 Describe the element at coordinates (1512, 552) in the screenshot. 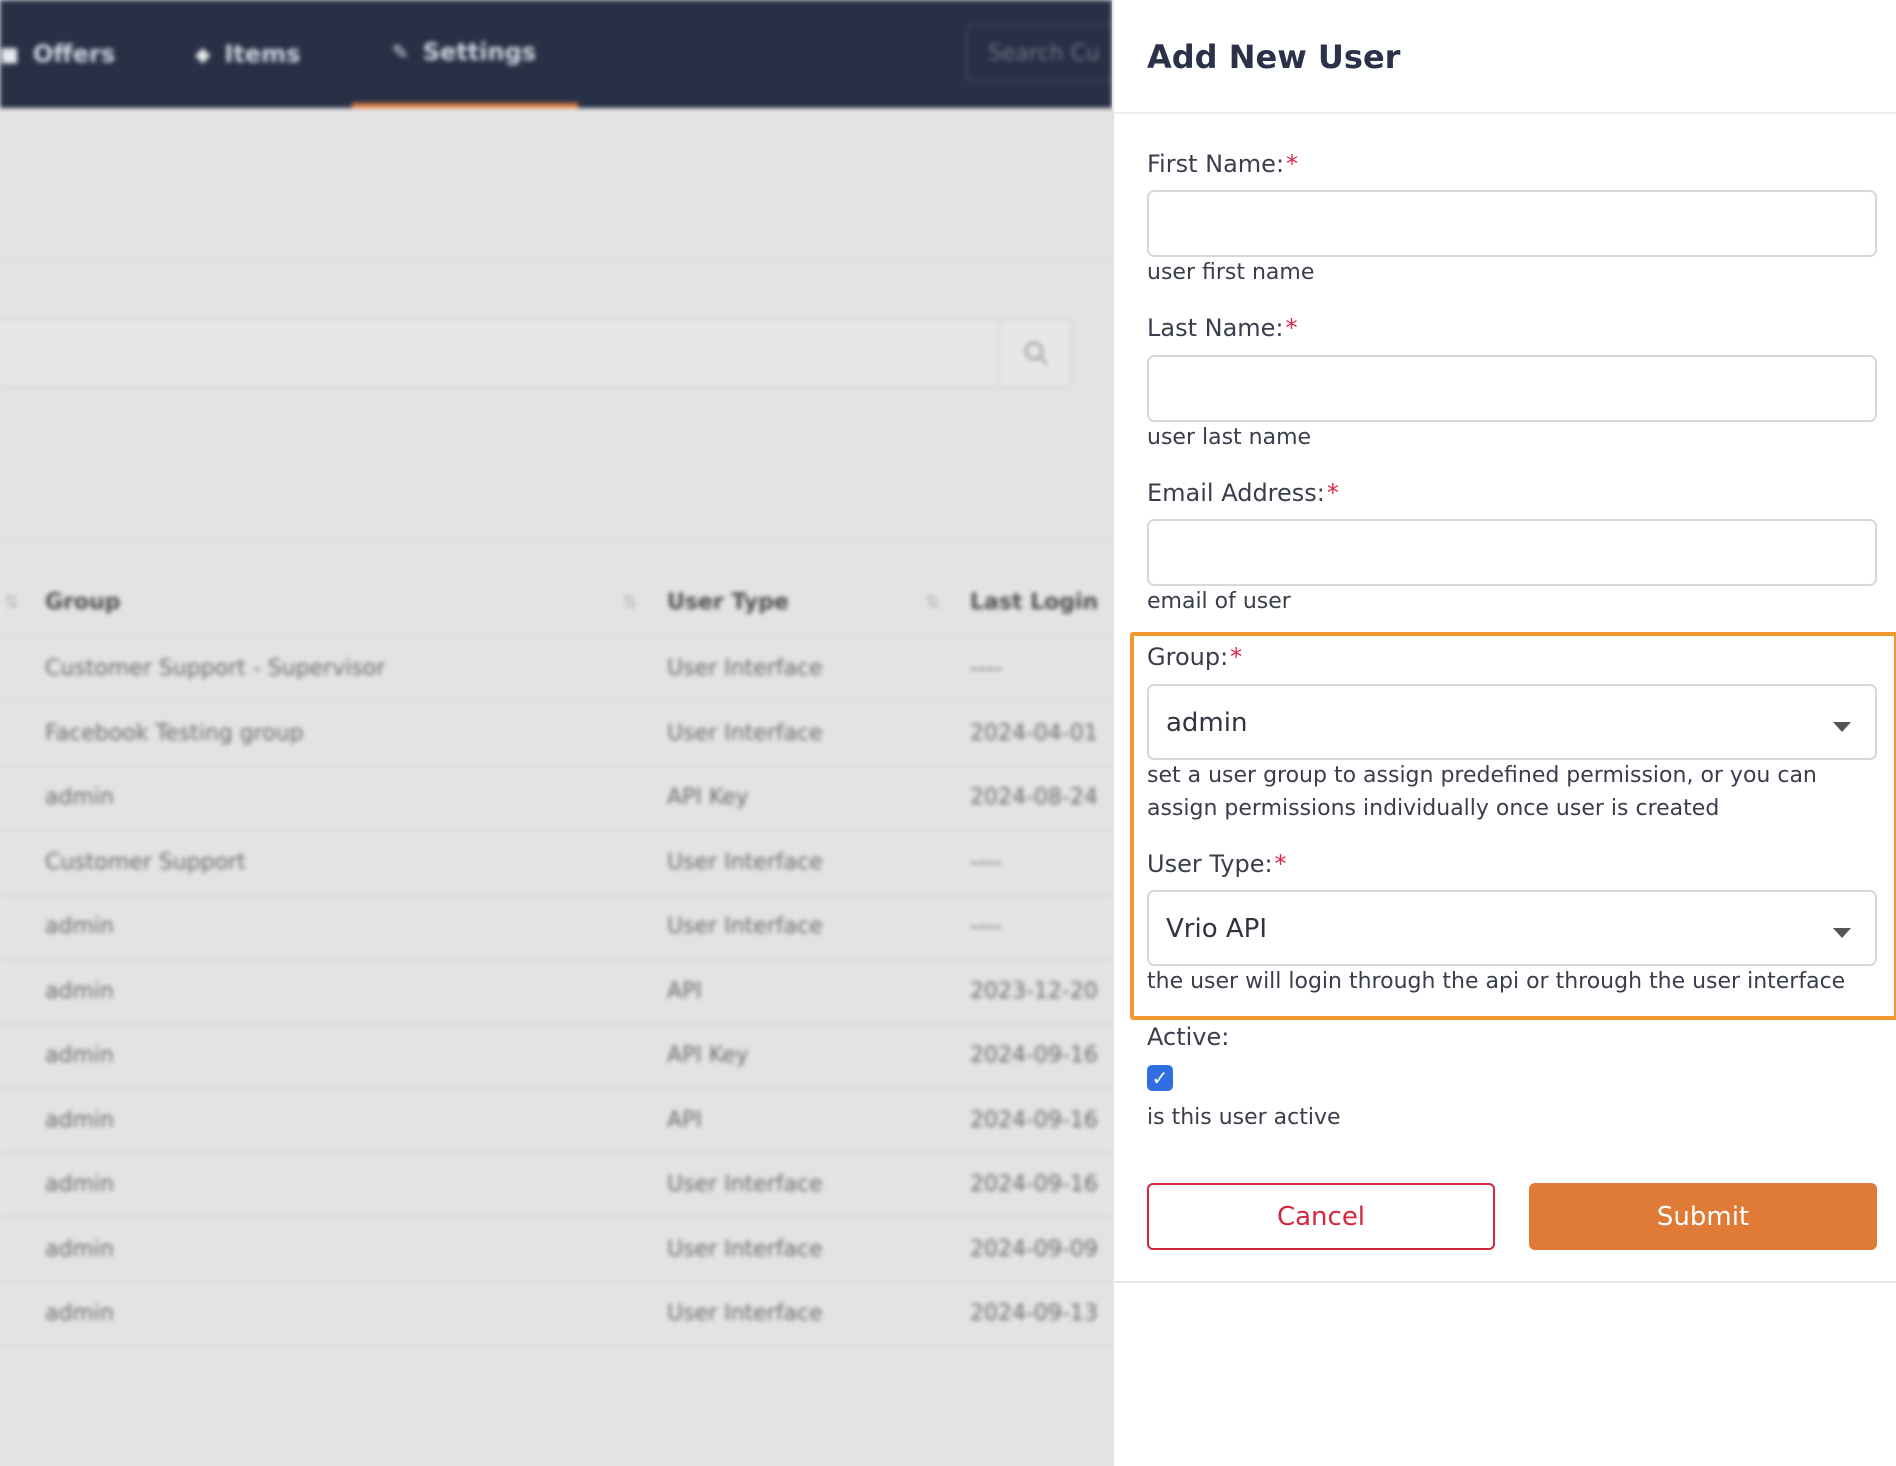

I see `email-input` at that location.